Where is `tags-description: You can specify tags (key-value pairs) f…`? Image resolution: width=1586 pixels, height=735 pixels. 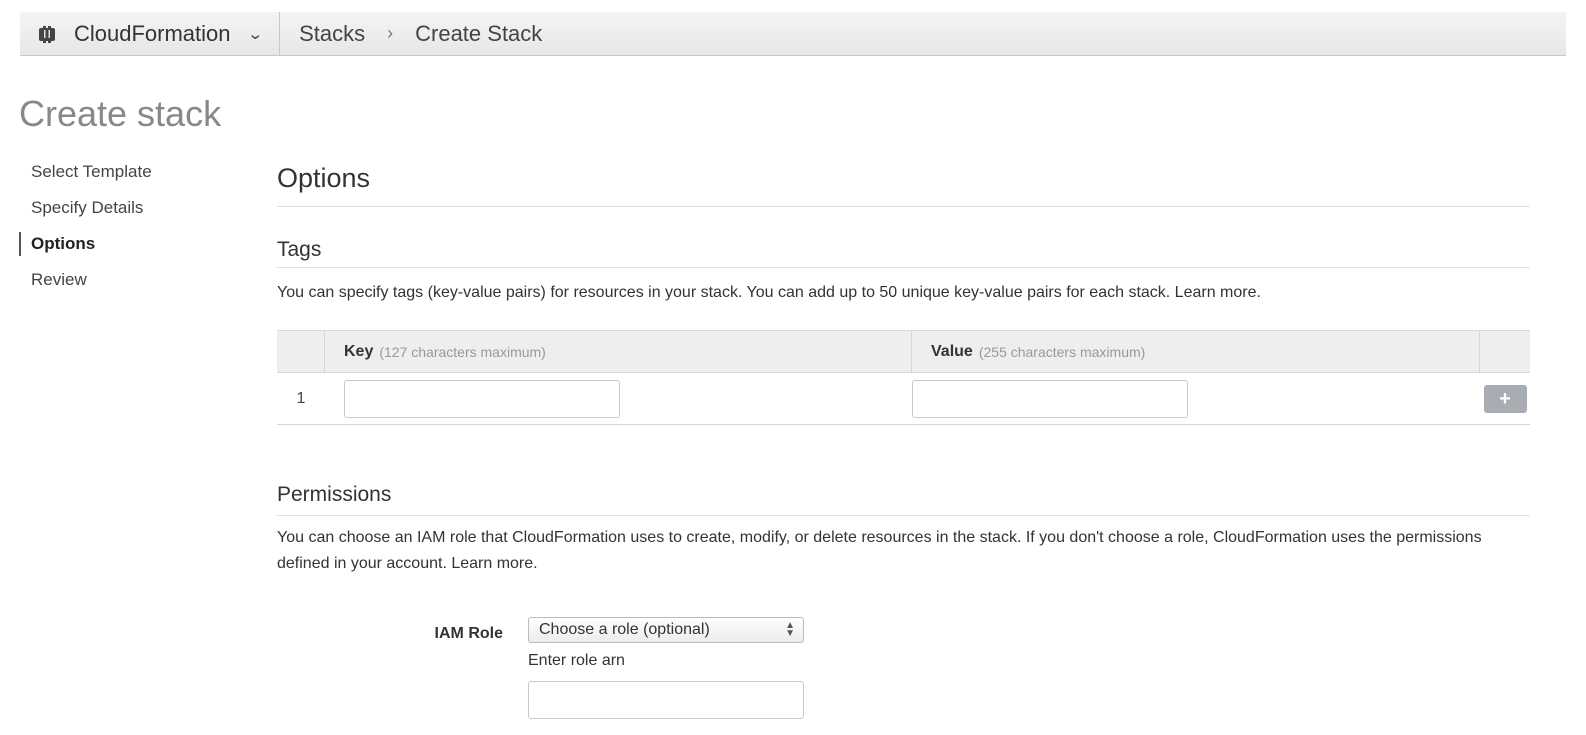 tags-description: You can specify tags (key-value pairs) f… is located at coordinates (769, 292).